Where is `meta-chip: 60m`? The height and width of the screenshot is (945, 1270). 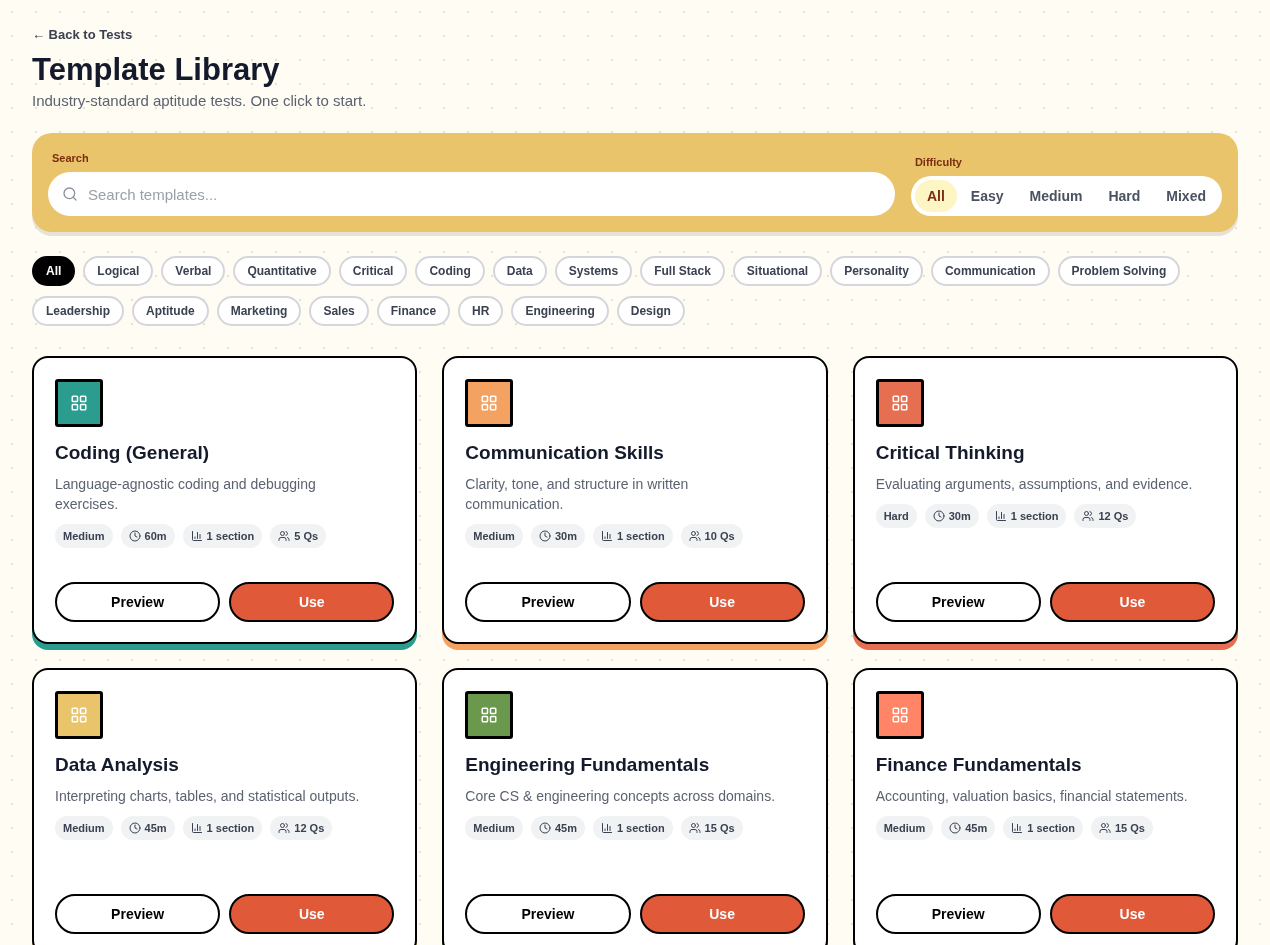 meta-chip: 60m is located at coordinates (147, 535).